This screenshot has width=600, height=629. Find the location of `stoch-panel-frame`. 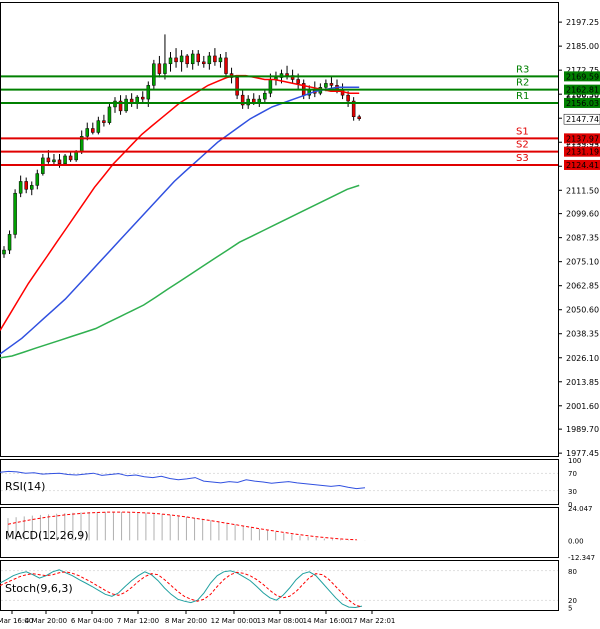

stoch-panel-frame is located at coordinates (279, 585).